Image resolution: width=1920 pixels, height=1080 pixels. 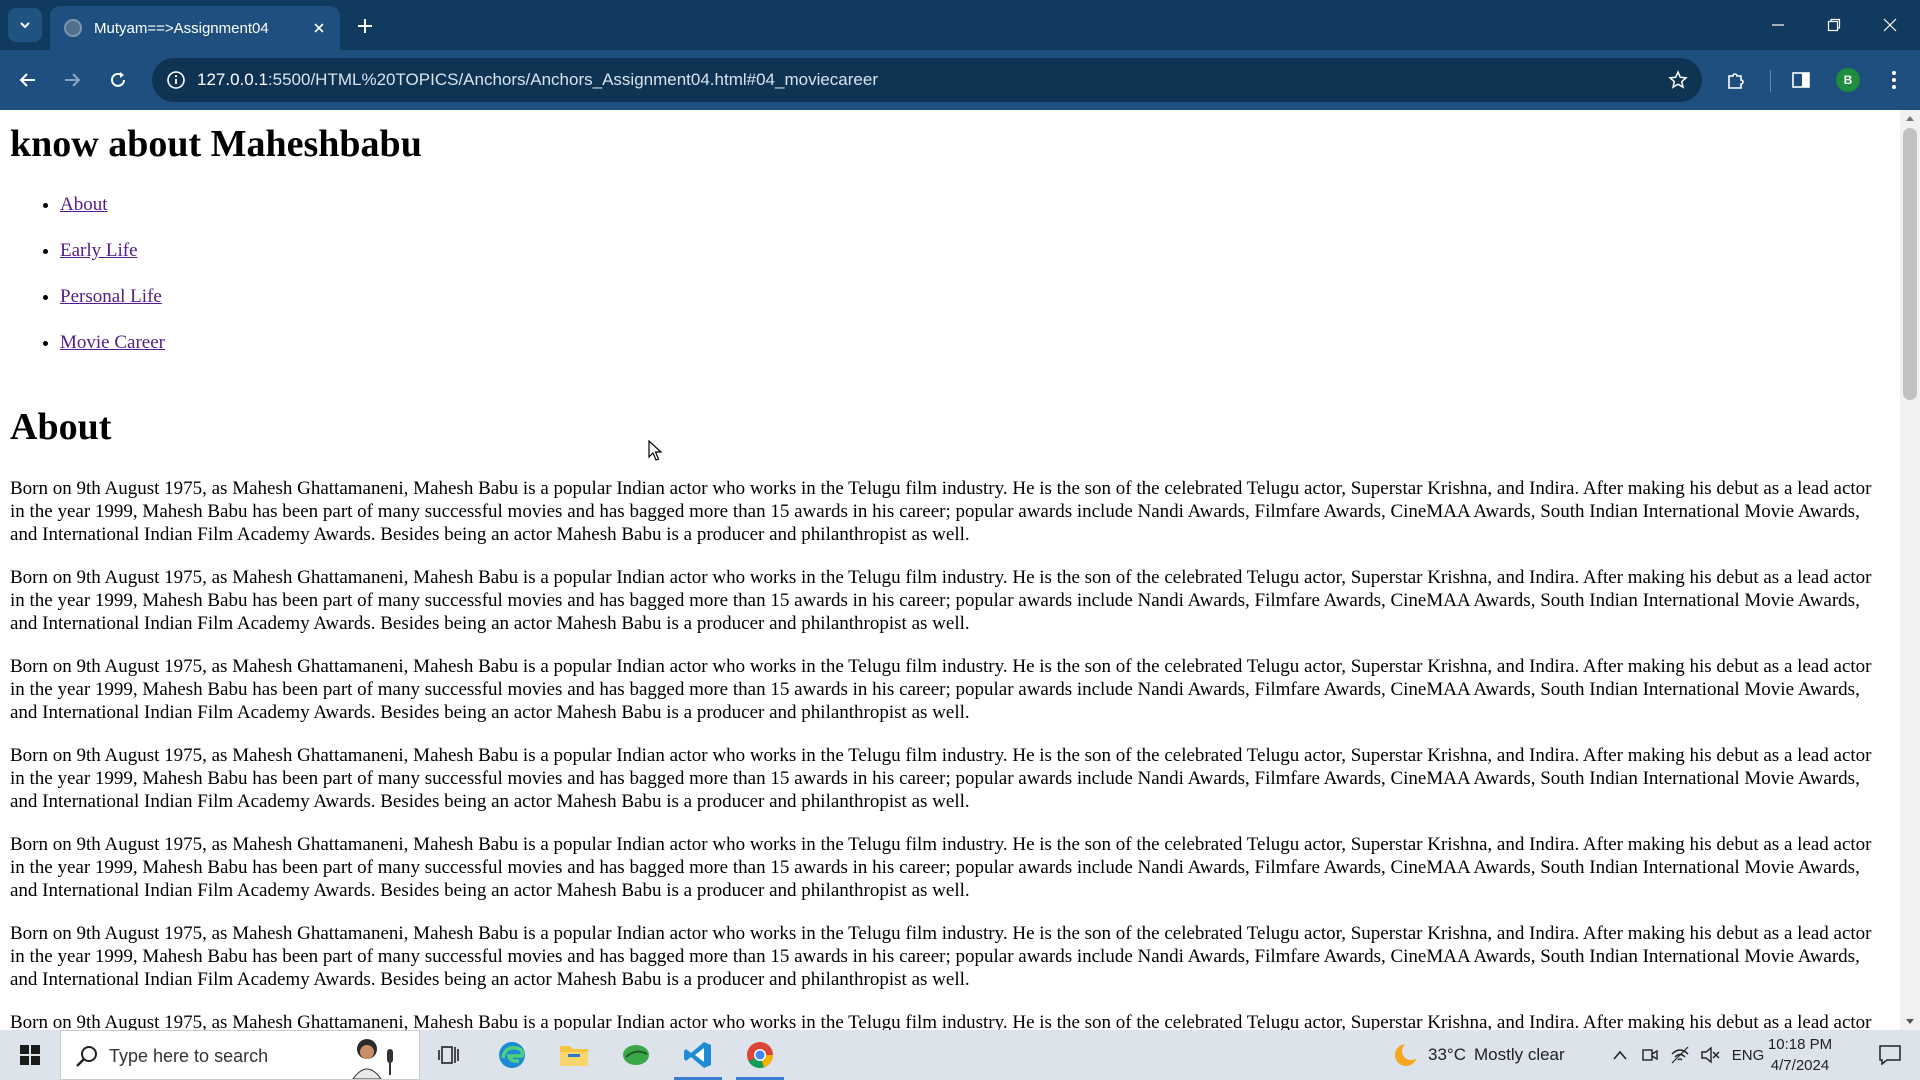 I want to click on taskbar-search-box: Type here to search, so click(x=240, y=1055).